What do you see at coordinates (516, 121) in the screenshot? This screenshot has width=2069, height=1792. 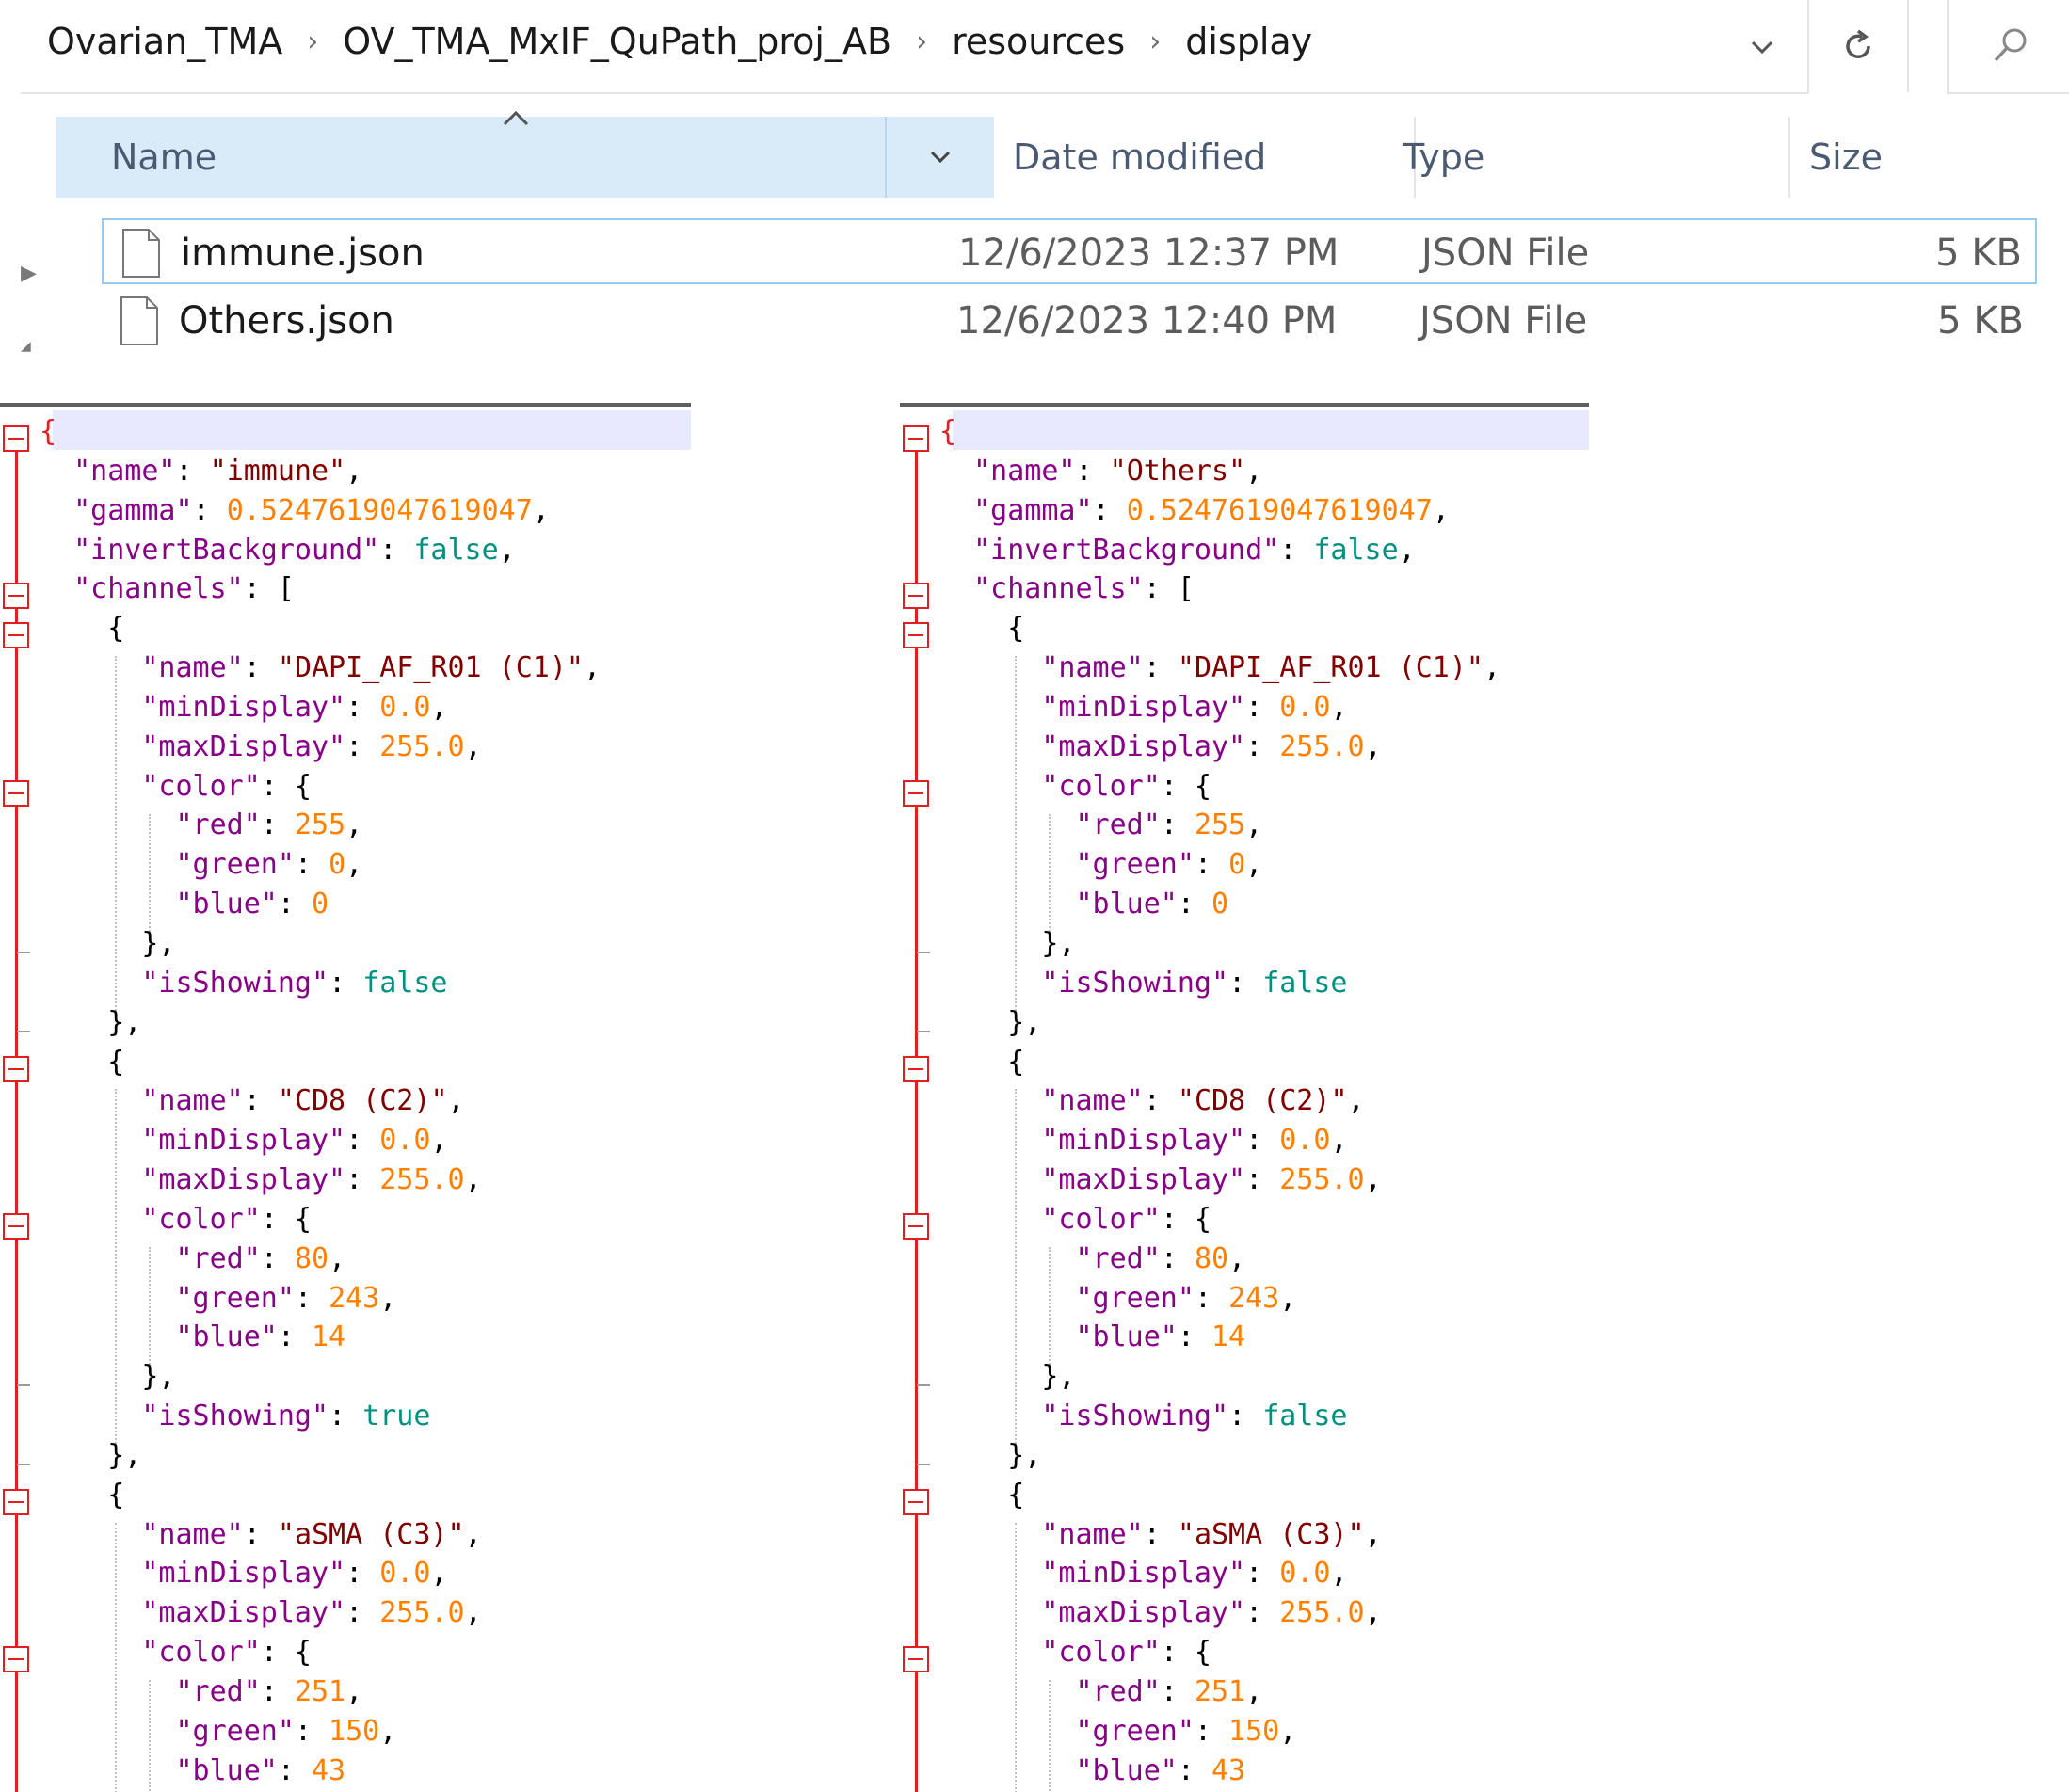 I see `sort-ascending-icon` at bounding box center [516, 121].